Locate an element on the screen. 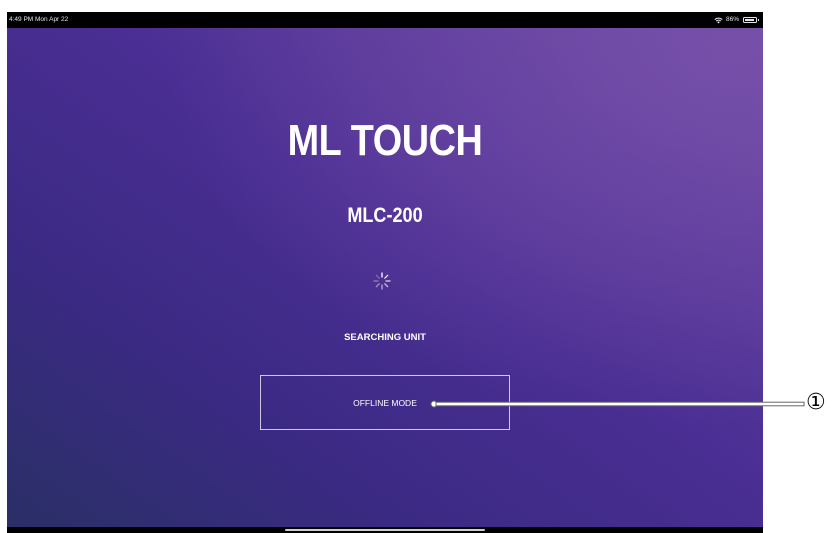 The height and width of the screenshot is (533, 835). status-time: 4:49 PM Mon Apr 22 is located at coordinates (39, 19).